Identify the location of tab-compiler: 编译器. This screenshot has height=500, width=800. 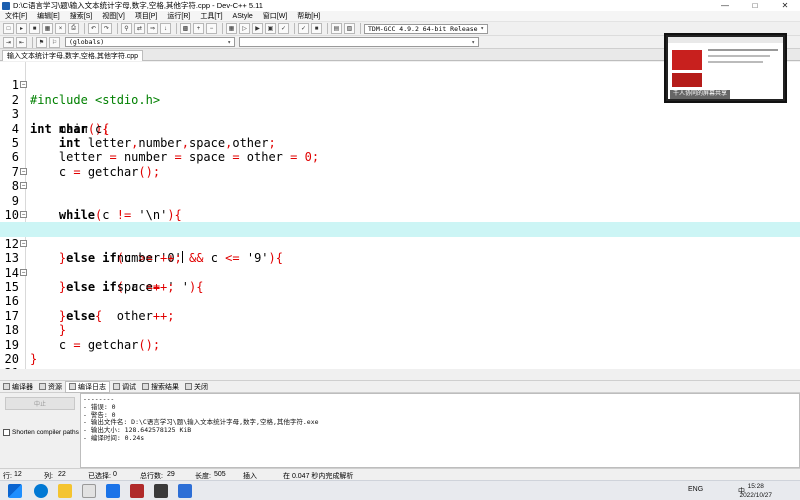
(18, 387).